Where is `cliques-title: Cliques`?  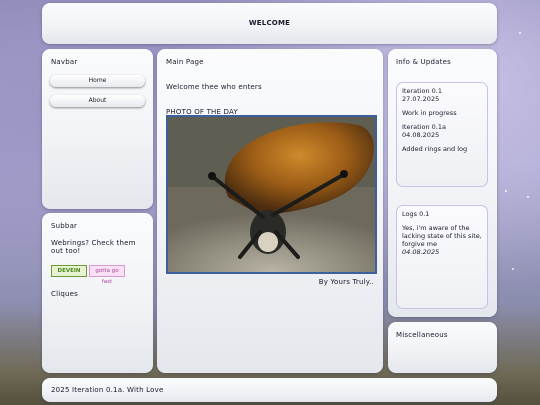
cliques-title: Cliques is located at coordinates (65, 294).